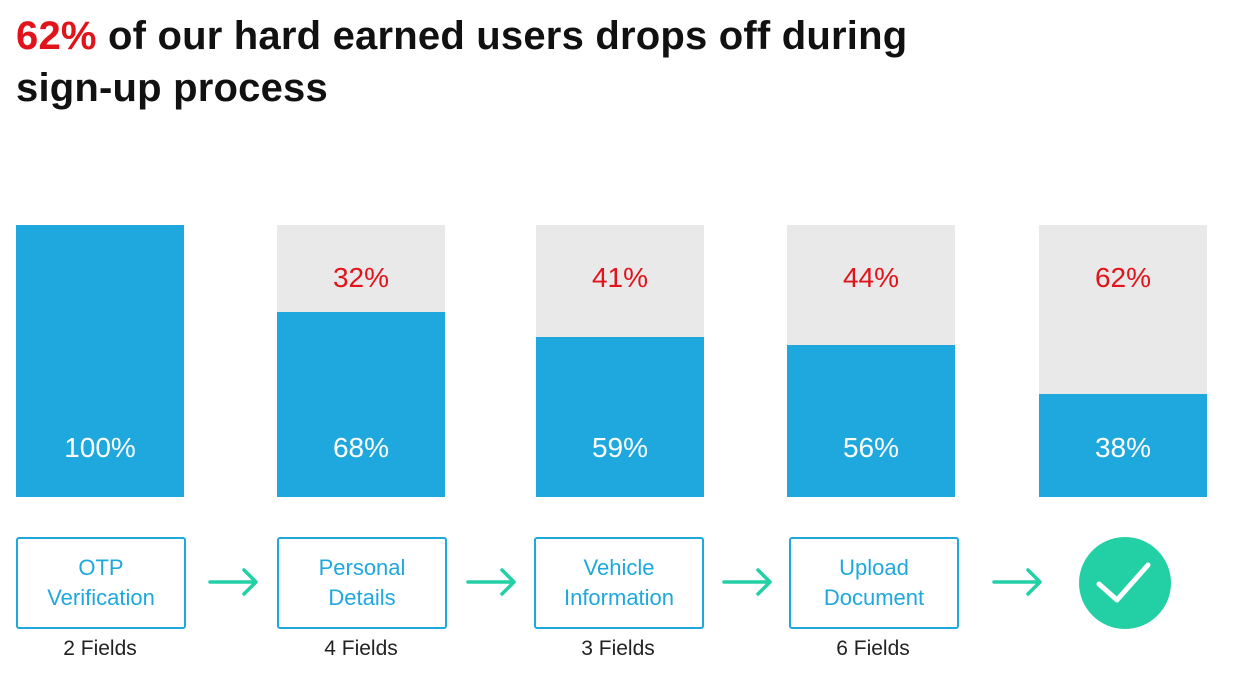 This screenshot has height=678, width=1254. I want to click on step-otp-verification: OTP Verification 2 Fields, so click(101, 599).